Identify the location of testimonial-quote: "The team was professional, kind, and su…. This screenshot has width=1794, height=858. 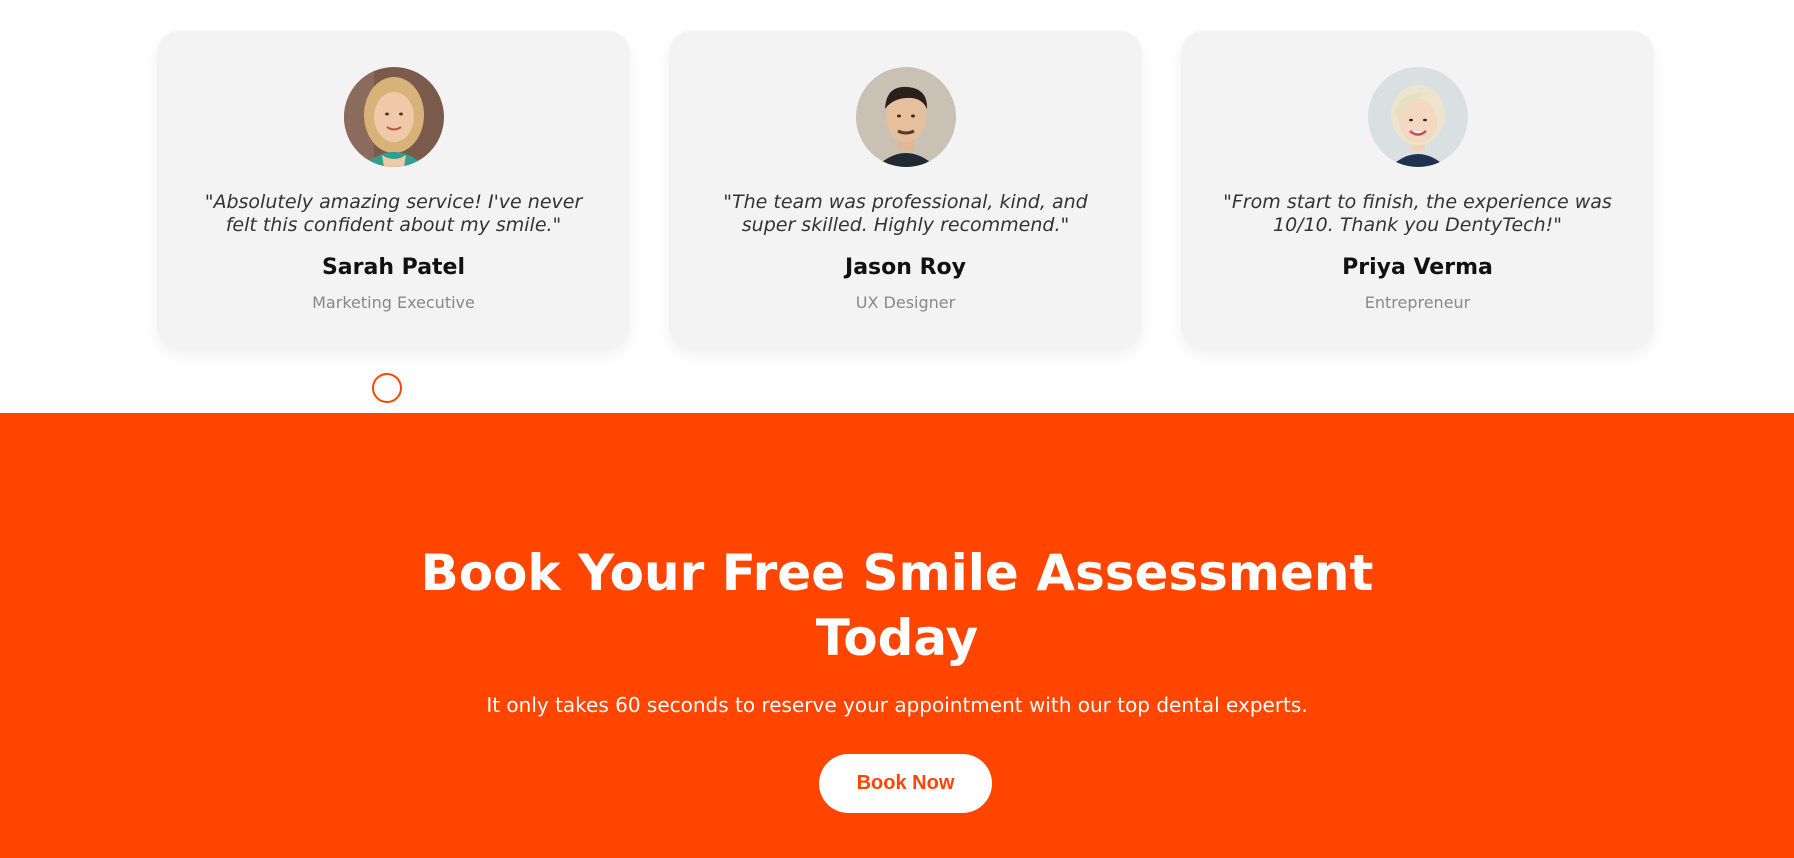
(905, 213).